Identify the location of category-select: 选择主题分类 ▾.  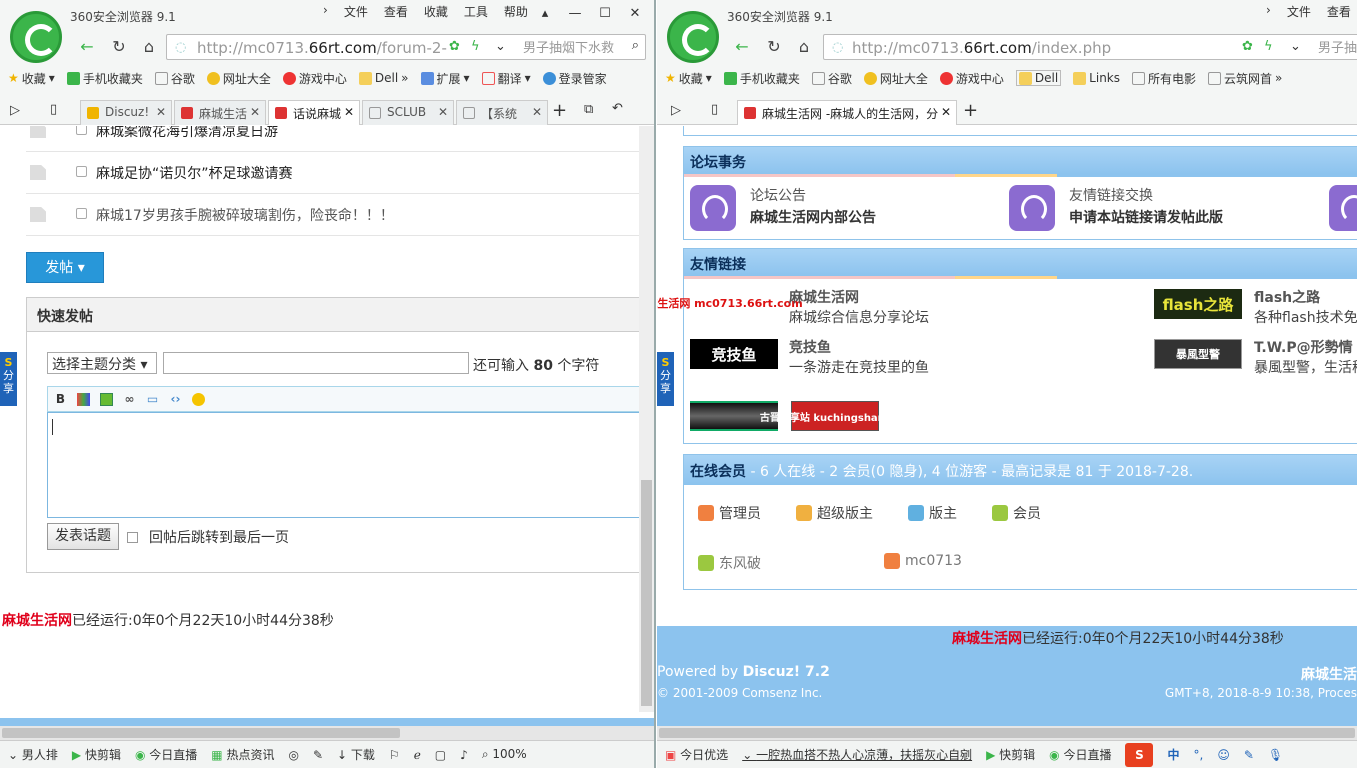
(102, 363).